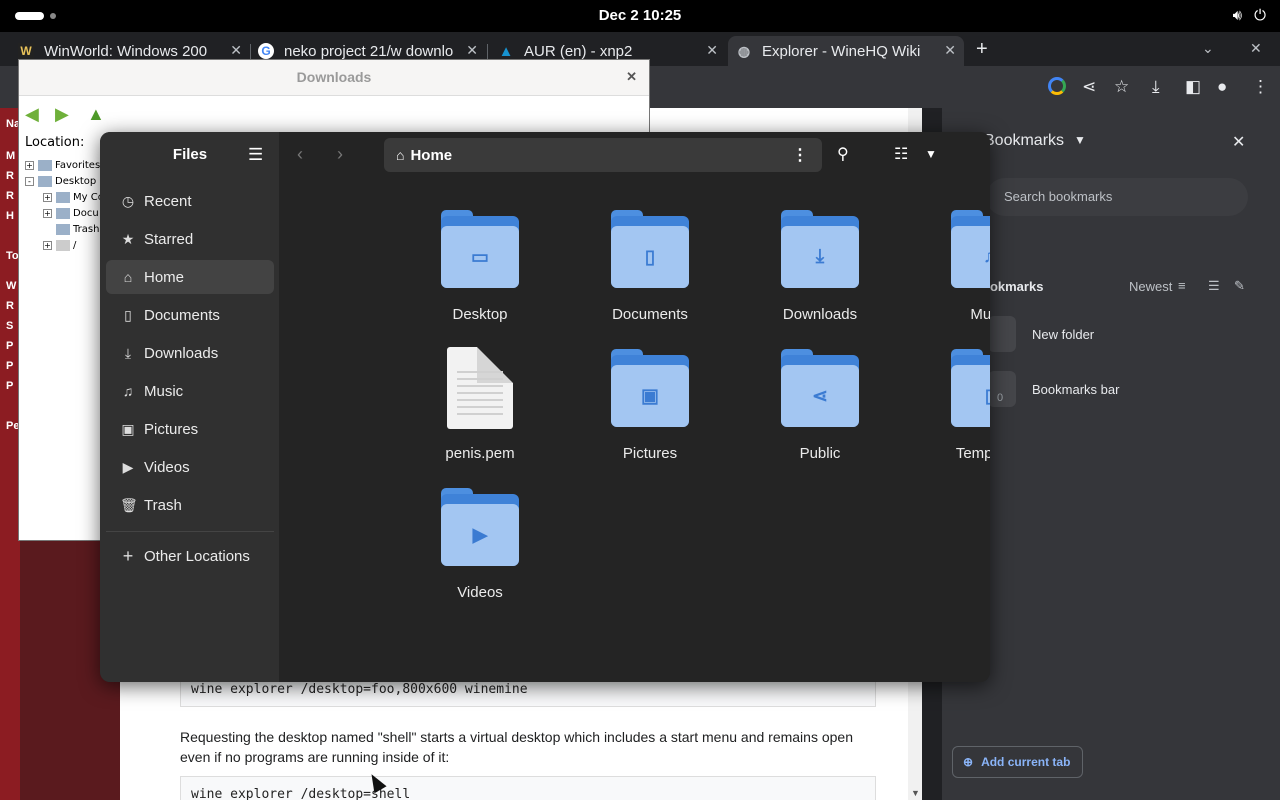 This screenshot has width=1280, height=800. Describe the element at coordinates (190, 429) in the screenshot. I see `sidebar-item-pictures: ▣ Pictures` at that location.